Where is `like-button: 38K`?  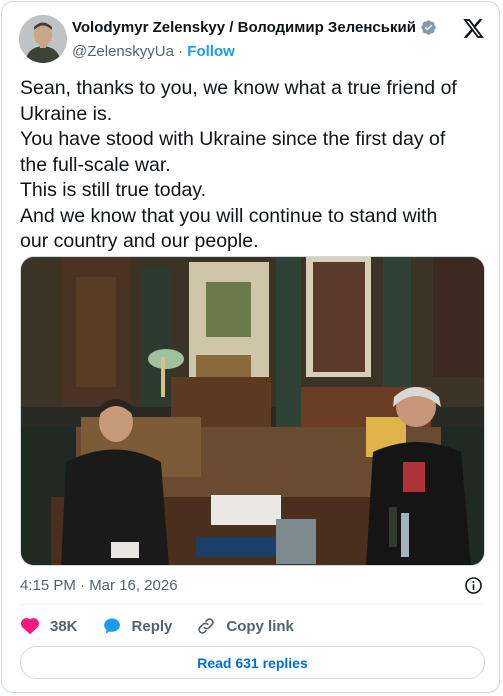 like-button: 38K is located at coordinates (49, 626).